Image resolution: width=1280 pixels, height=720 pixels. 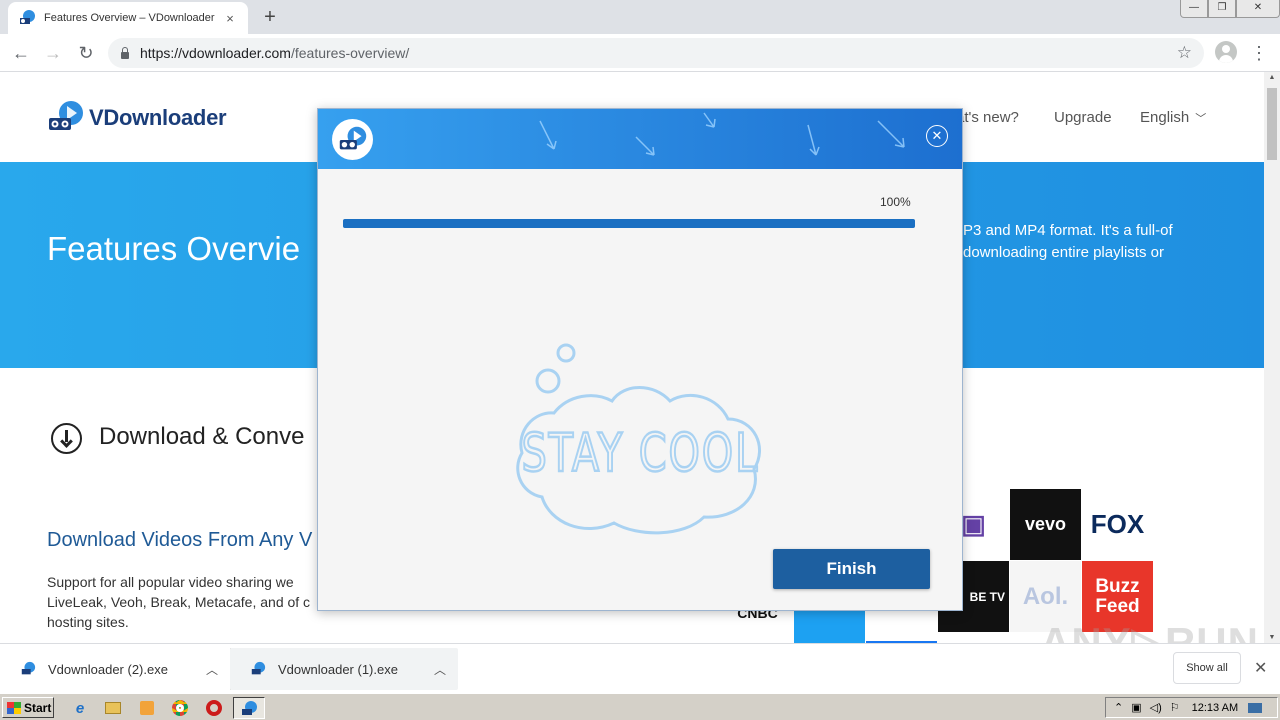 I want to click on dialog-logo-icon, so click(x=352, y=139).